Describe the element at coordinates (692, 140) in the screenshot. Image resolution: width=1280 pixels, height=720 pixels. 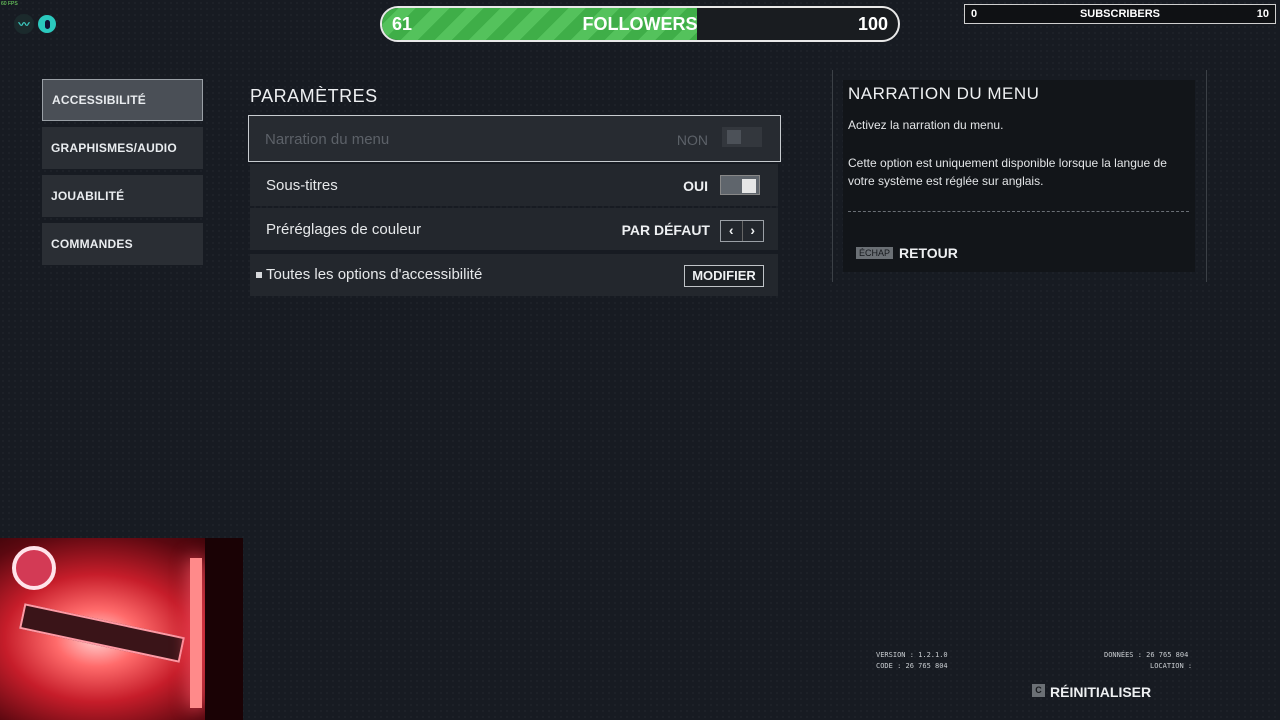
I see `setting-value: NON` at that location.